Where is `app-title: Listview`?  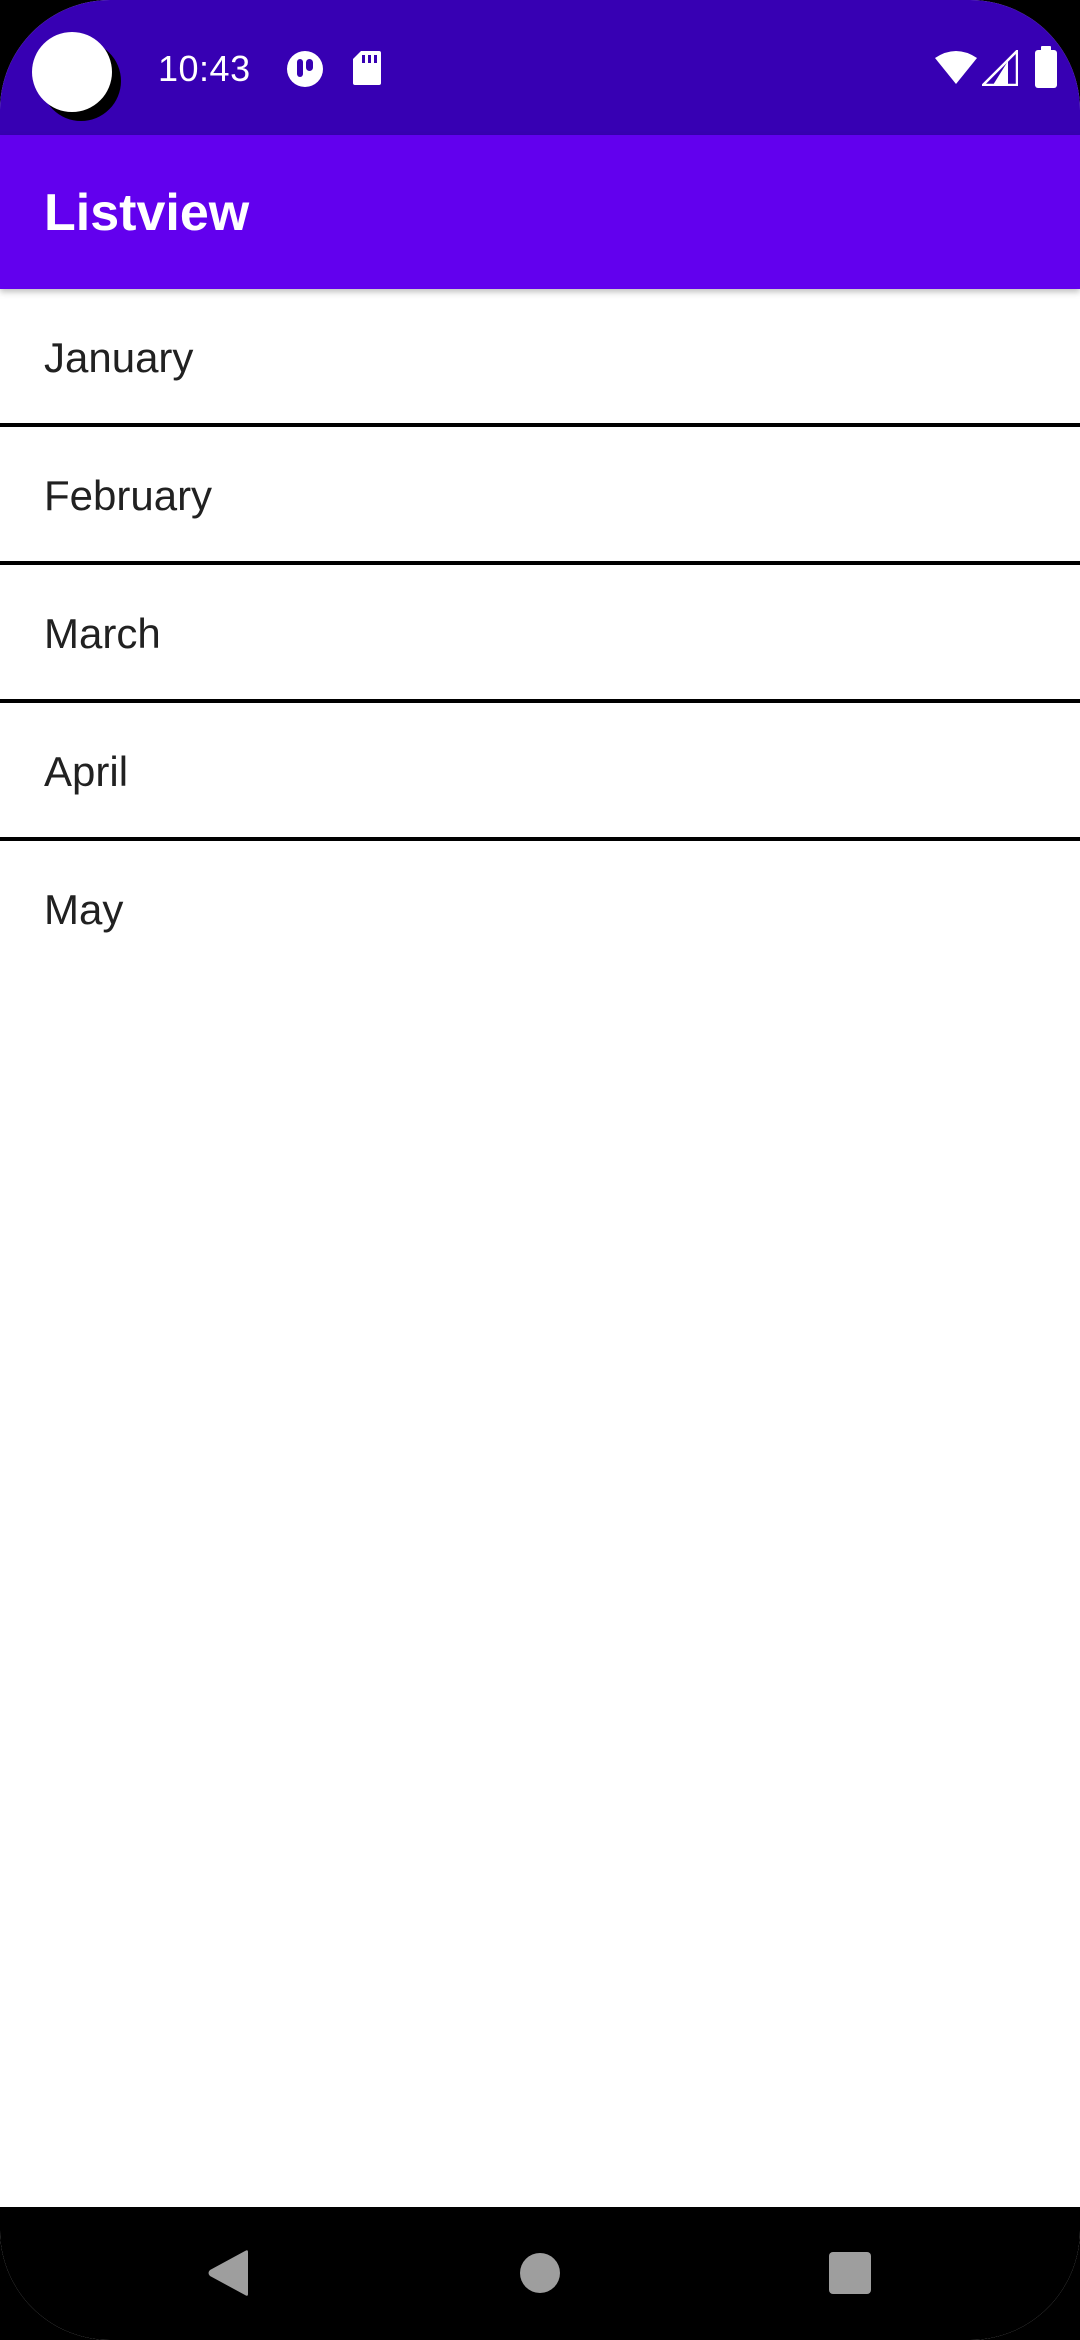 app-title: Listview is located at coordinates (147, 213).